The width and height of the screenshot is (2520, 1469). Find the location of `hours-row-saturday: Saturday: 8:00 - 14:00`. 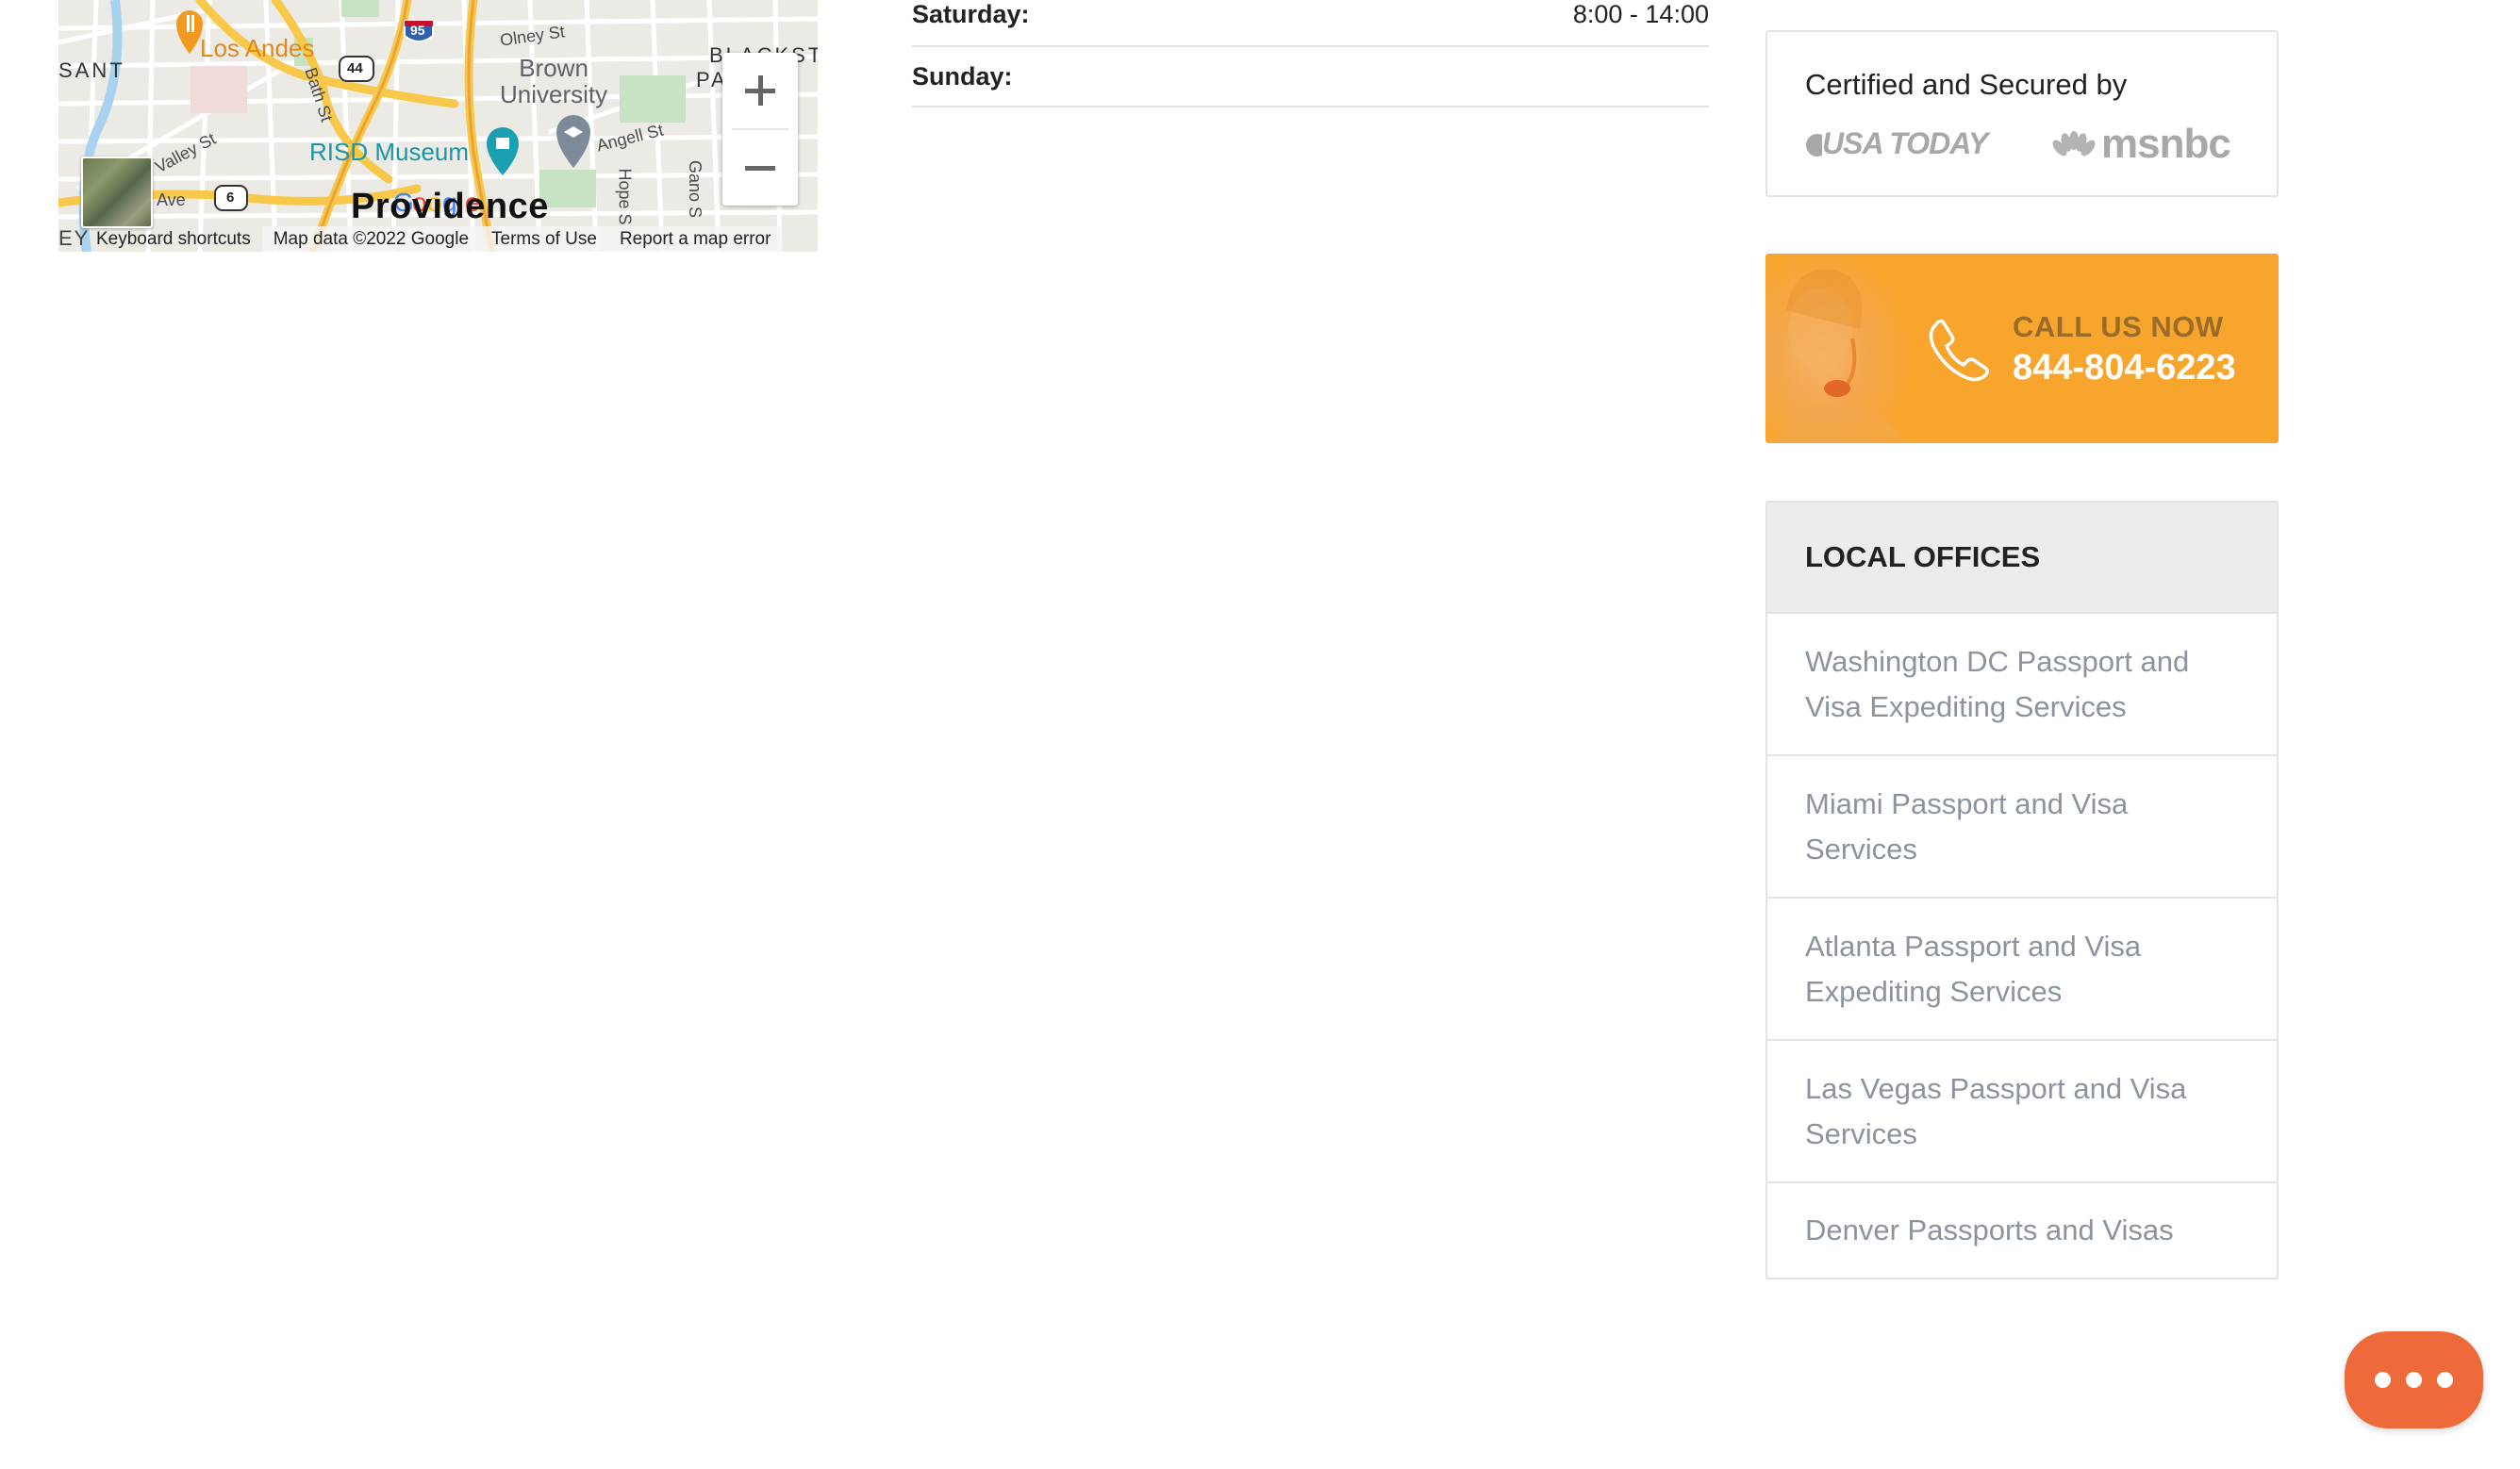

hours-row-saturday: Saturday: 8:00 - 14:00 is located at coordinates (1310, 23).